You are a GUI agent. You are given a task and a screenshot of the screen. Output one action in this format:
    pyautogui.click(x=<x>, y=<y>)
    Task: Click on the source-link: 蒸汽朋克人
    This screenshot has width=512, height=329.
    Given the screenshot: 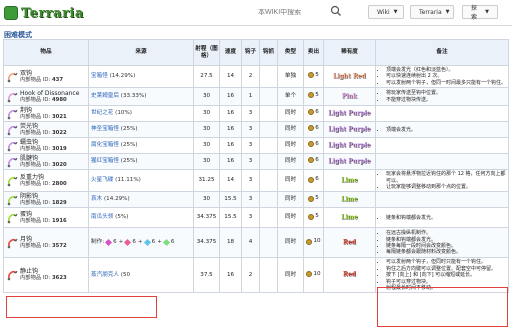 What is the action you would take?
    pyautogui.click(x=105, y=275)
    